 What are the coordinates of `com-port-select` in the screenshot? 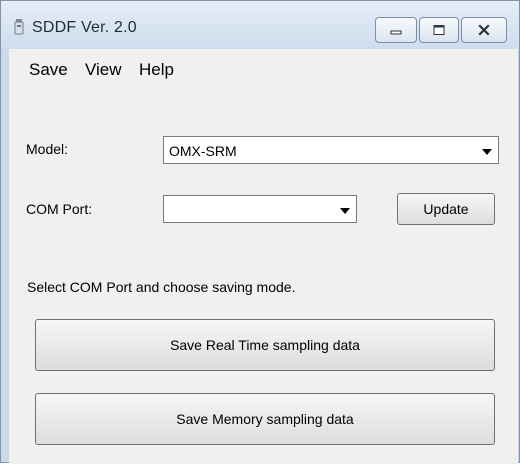 It's located at (260, 209).